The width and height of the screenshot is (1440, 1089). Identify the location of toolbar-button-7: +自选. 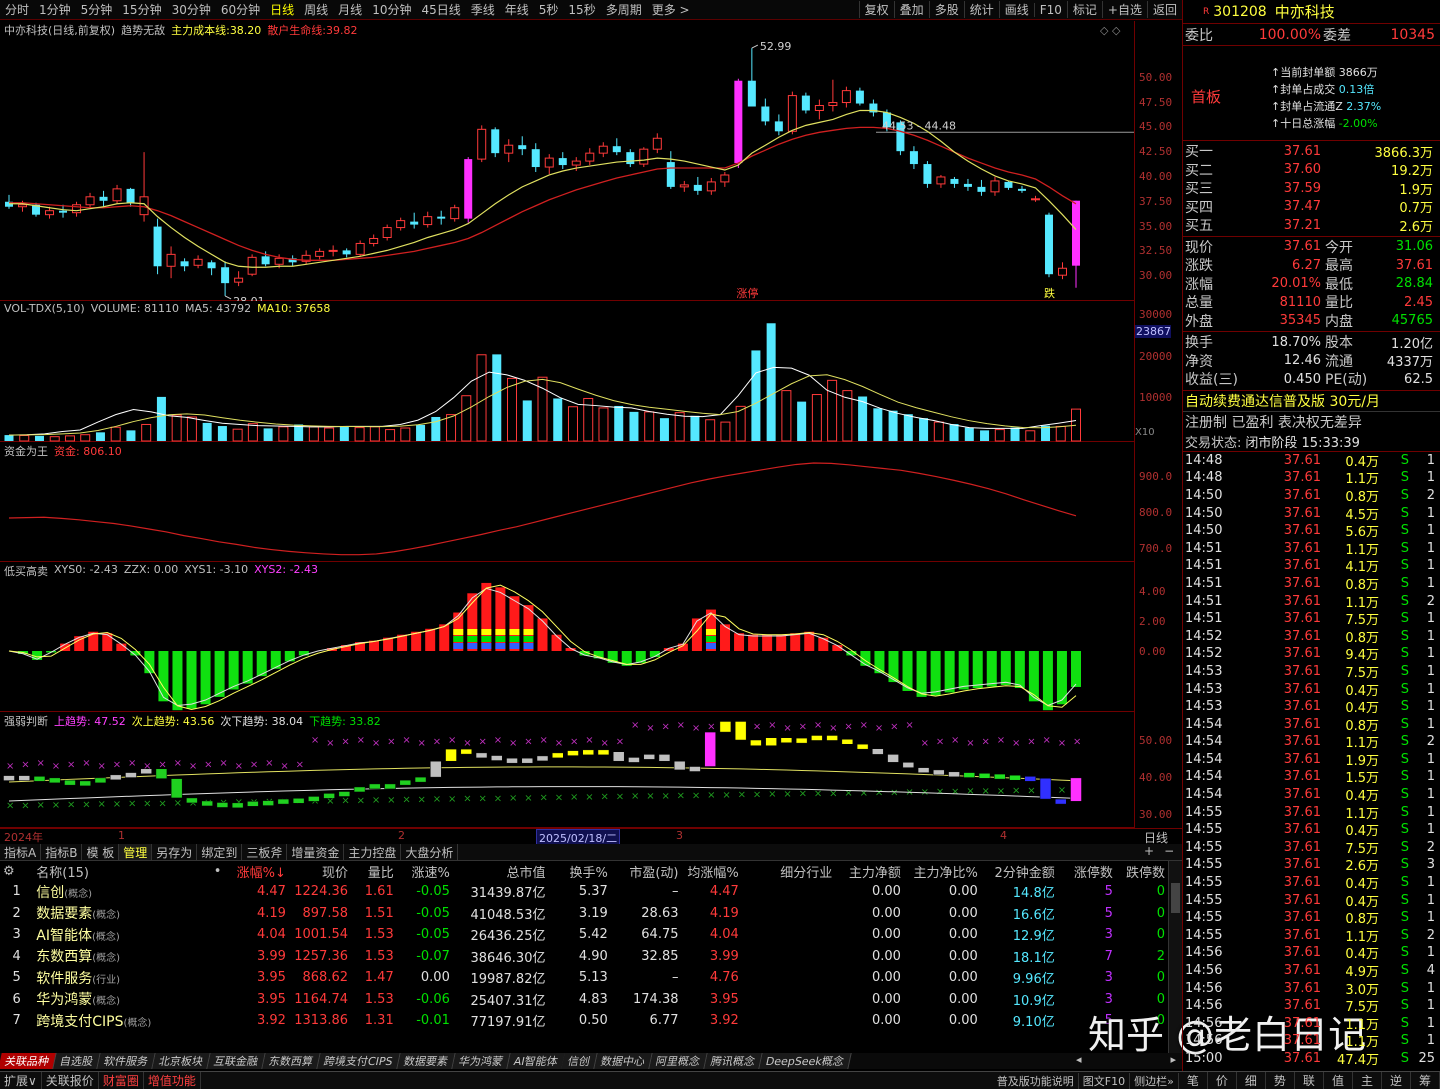
(1124, 9).